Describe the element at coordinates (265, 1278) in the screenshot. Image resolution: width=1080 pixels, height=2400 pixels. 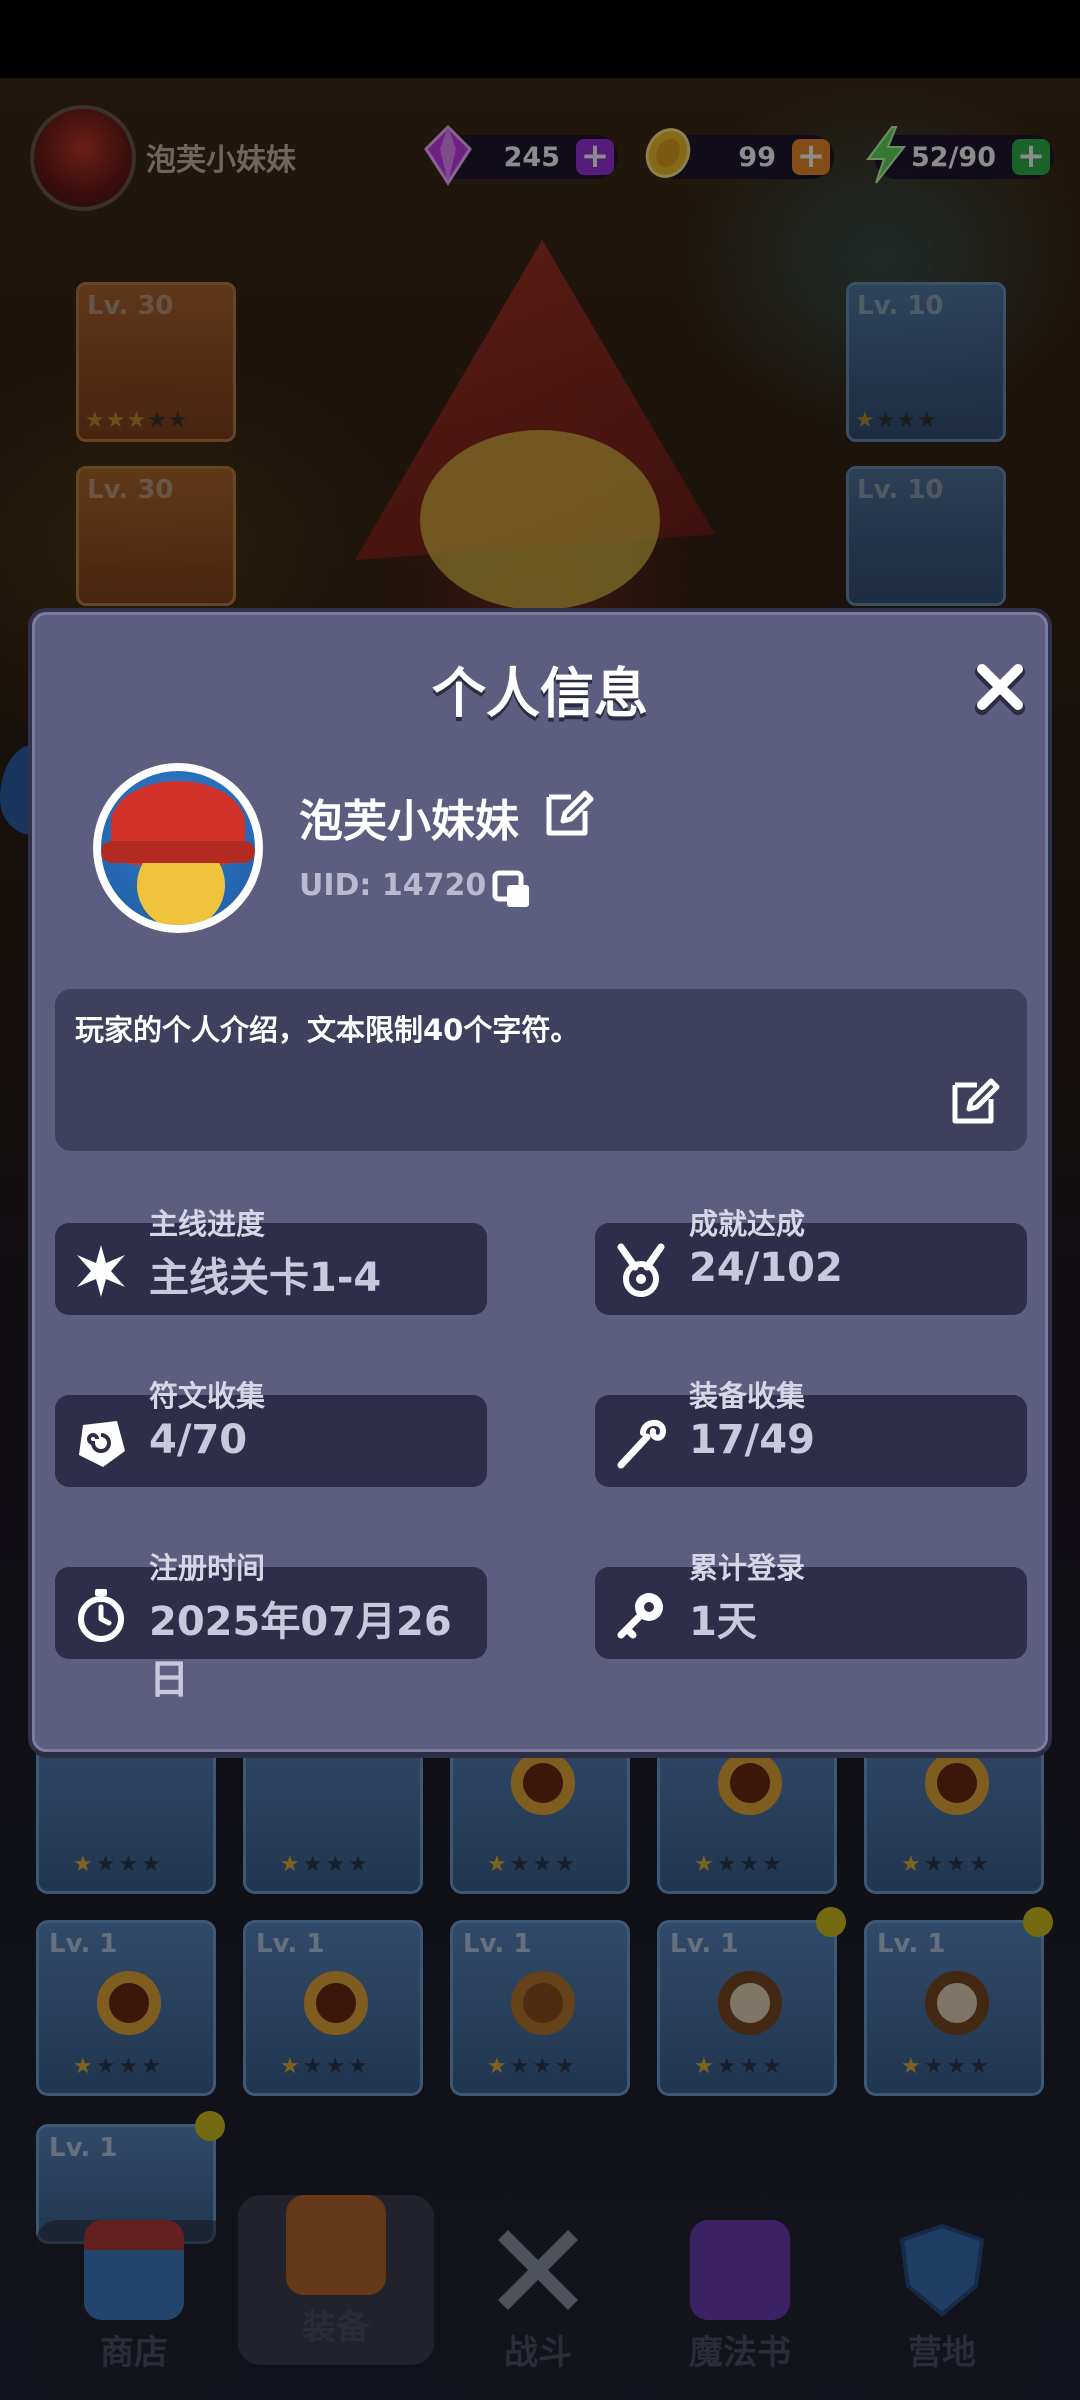
I see `stat-value: 主线关卡1-4` at that location.